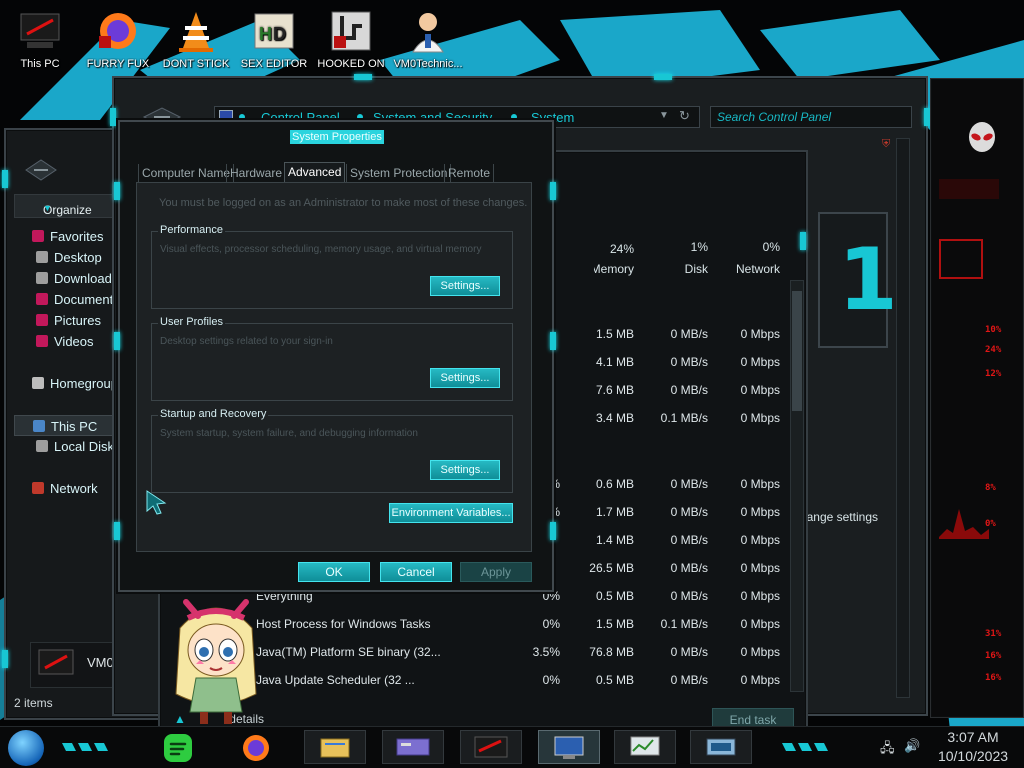 This screenshot has height=768, width=1024. Describe the element at coordinates (38, 236) in the screenshot. I see `favorites-icon` at that location.